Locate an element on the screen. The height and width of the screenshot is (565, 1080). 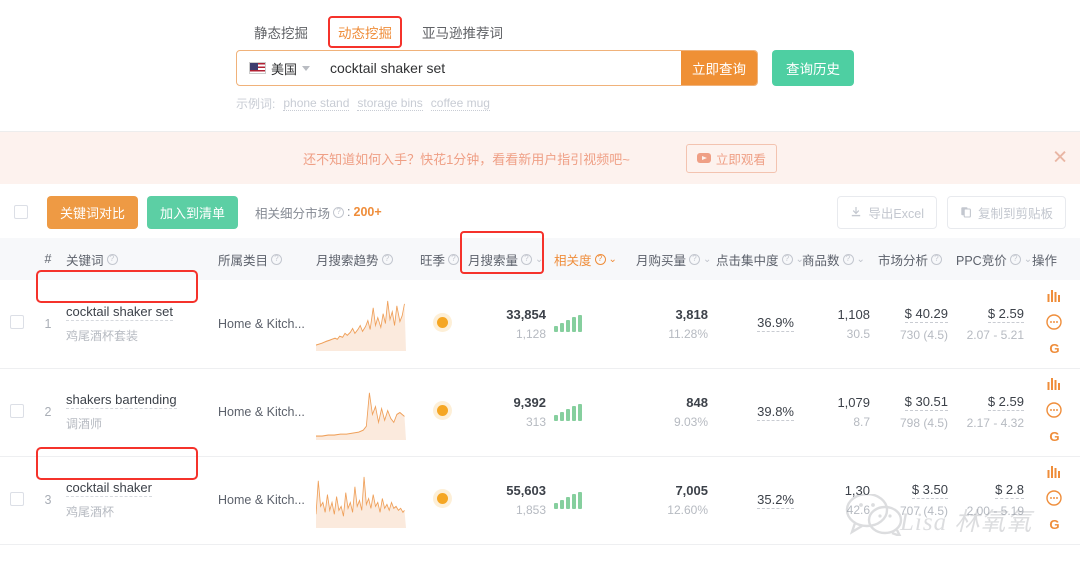
row-click-concentration: 39.8% is located at coordinates (775, 412).